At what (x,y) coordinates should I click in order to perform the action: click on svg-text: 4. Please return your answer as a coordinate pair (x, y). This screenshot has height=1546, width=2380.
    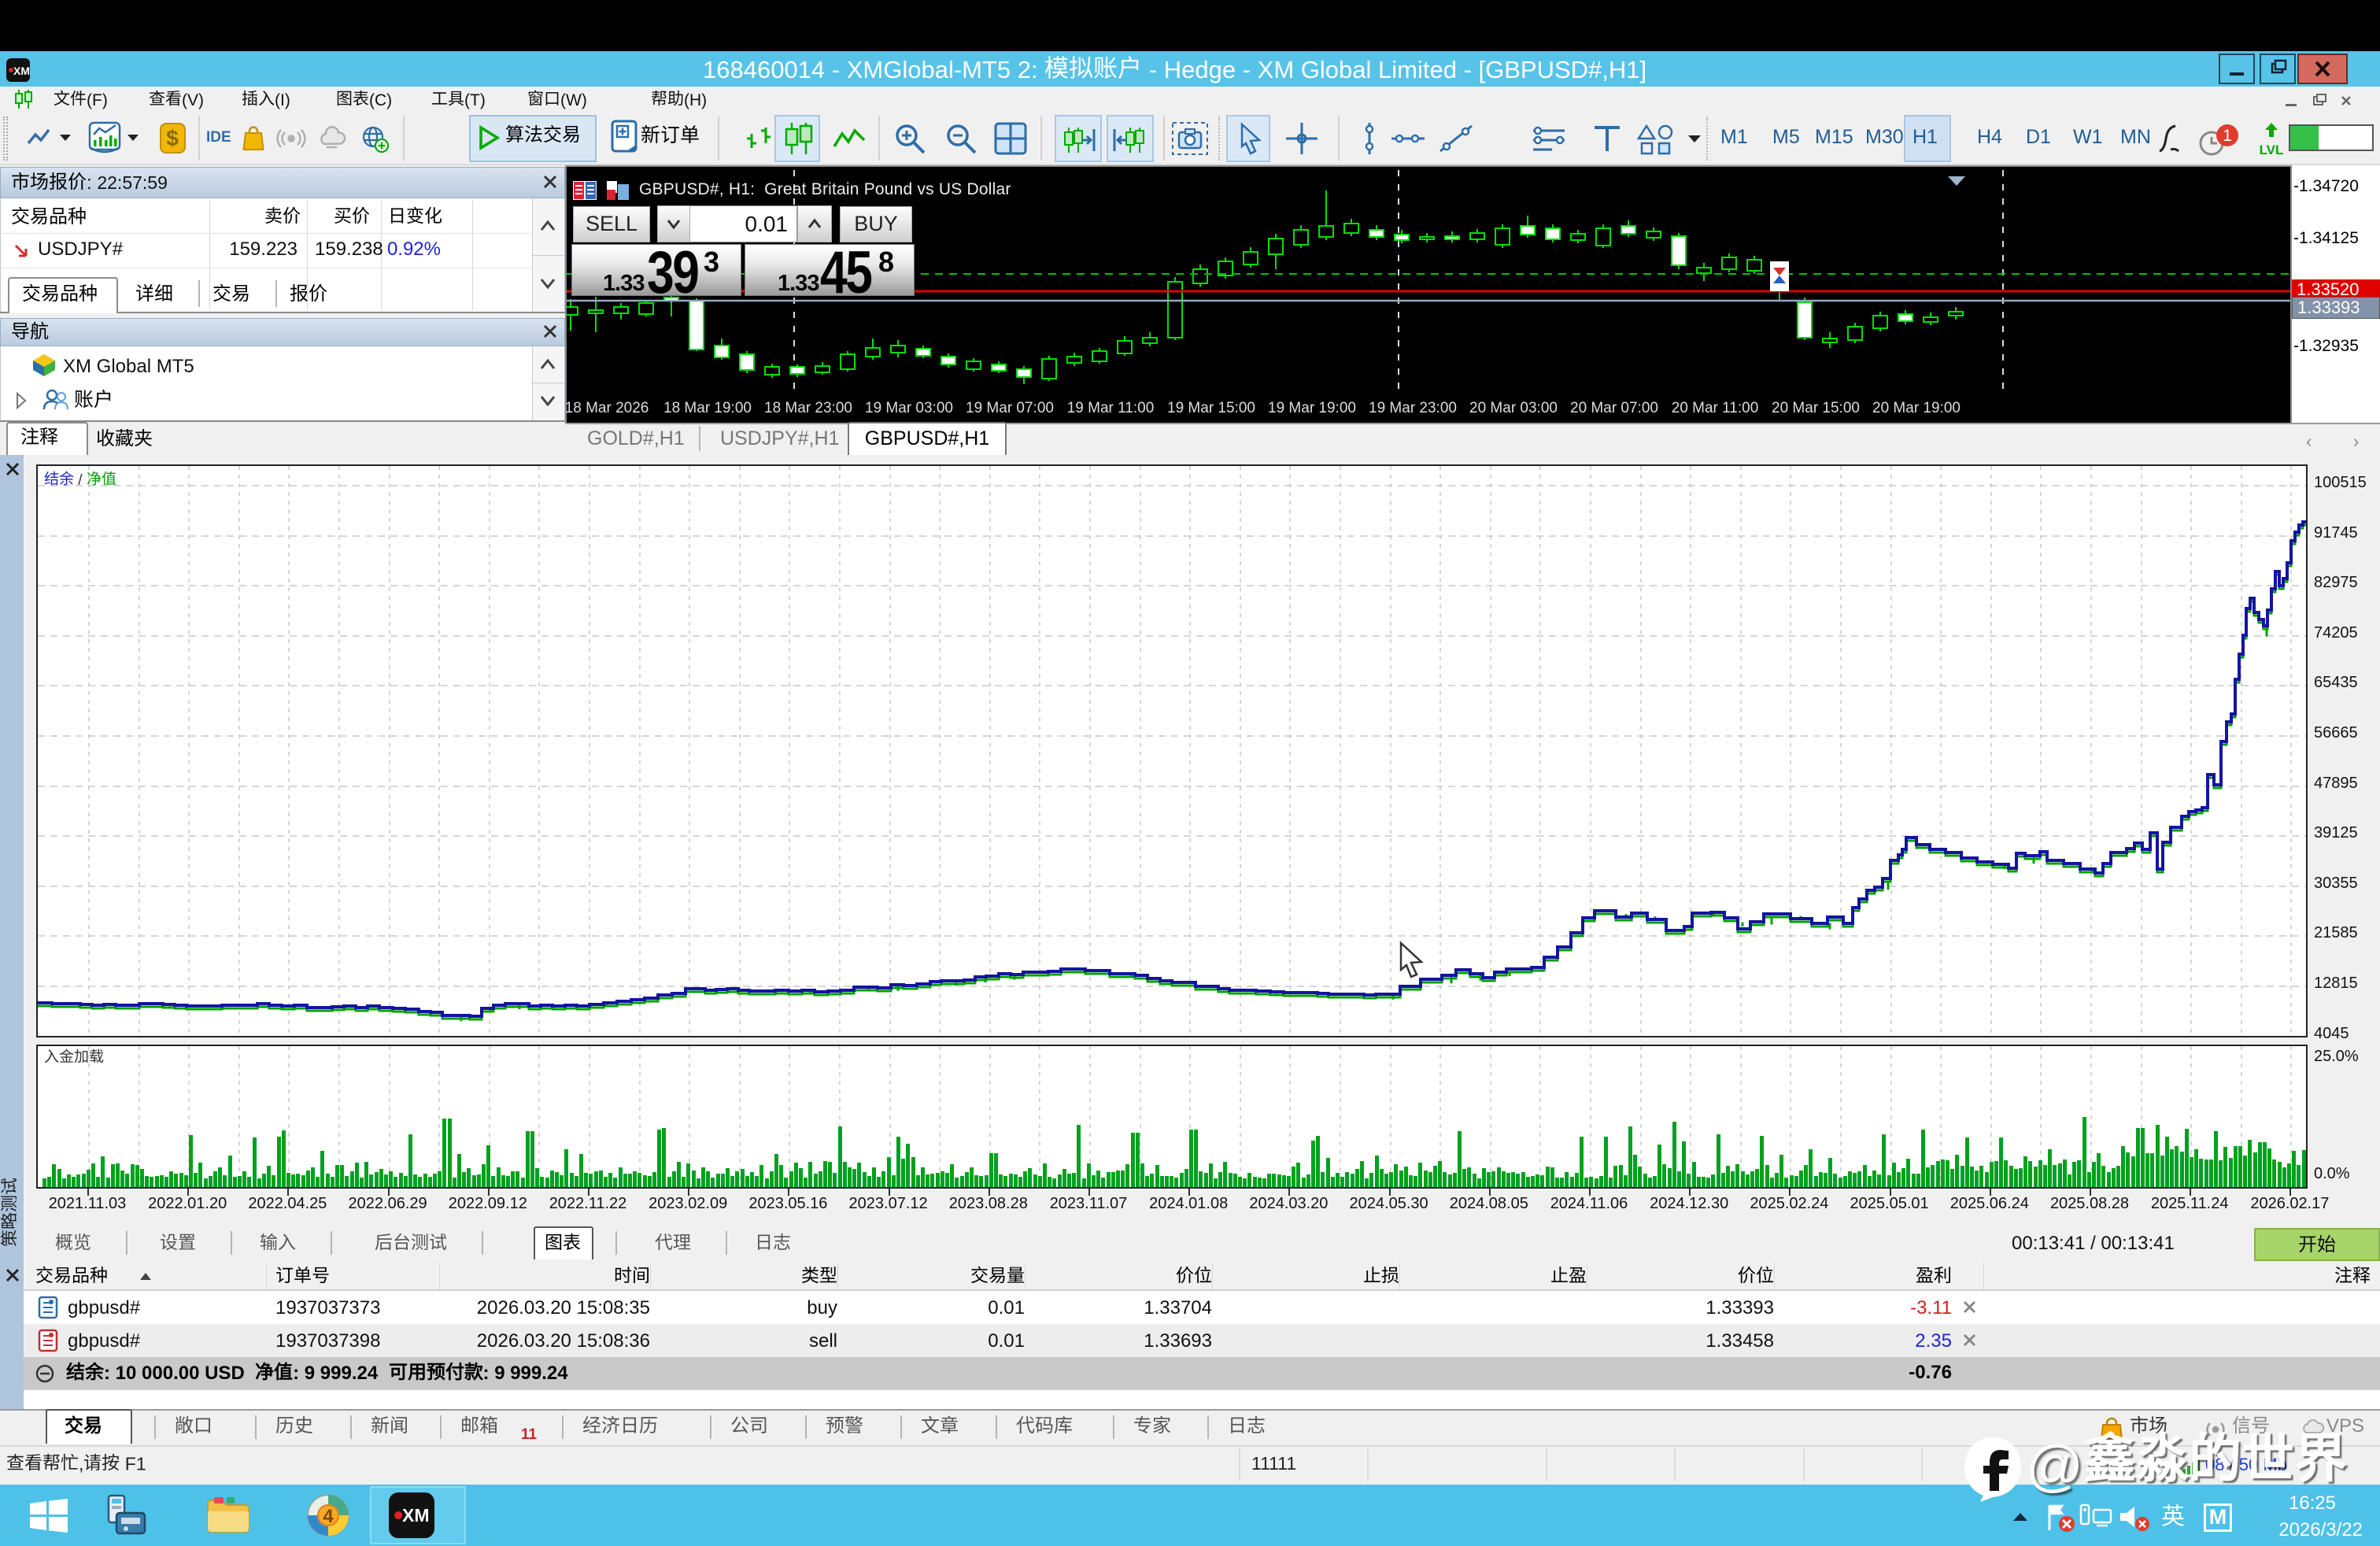
    Looking at the image, I should click on (328, 1516).